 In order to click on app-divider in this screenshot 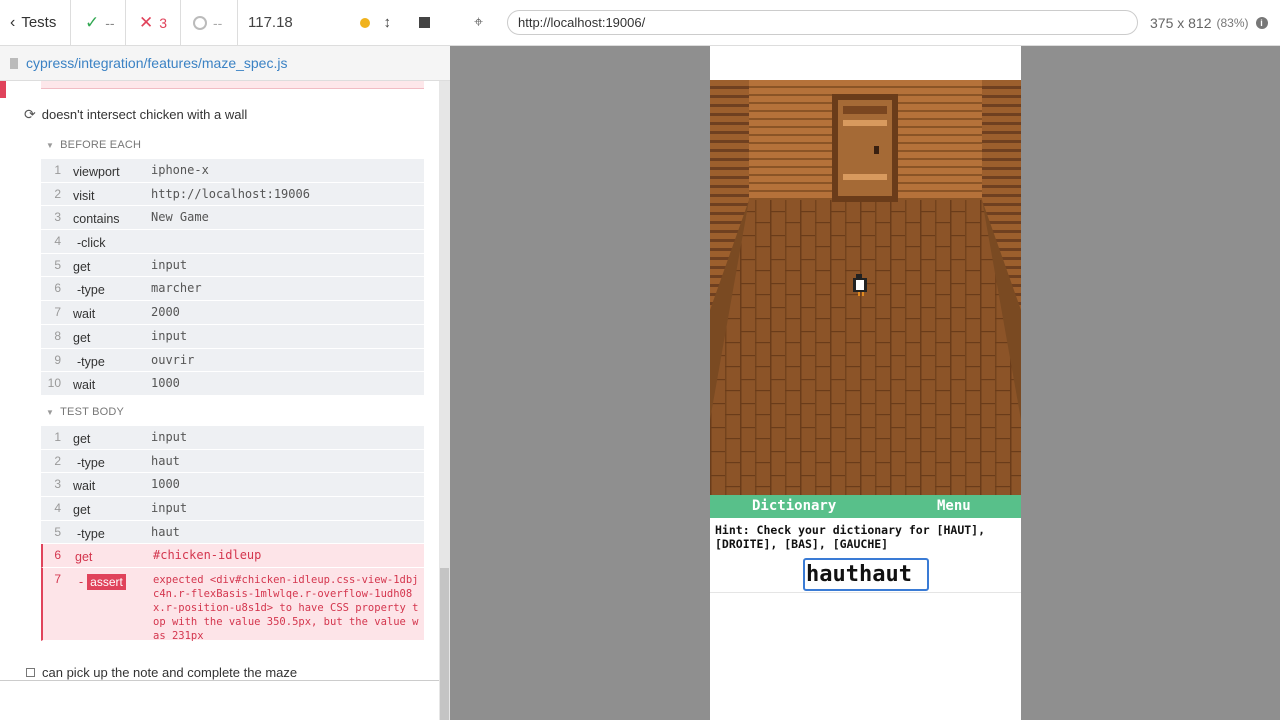, I will do `click(865, 592)`.